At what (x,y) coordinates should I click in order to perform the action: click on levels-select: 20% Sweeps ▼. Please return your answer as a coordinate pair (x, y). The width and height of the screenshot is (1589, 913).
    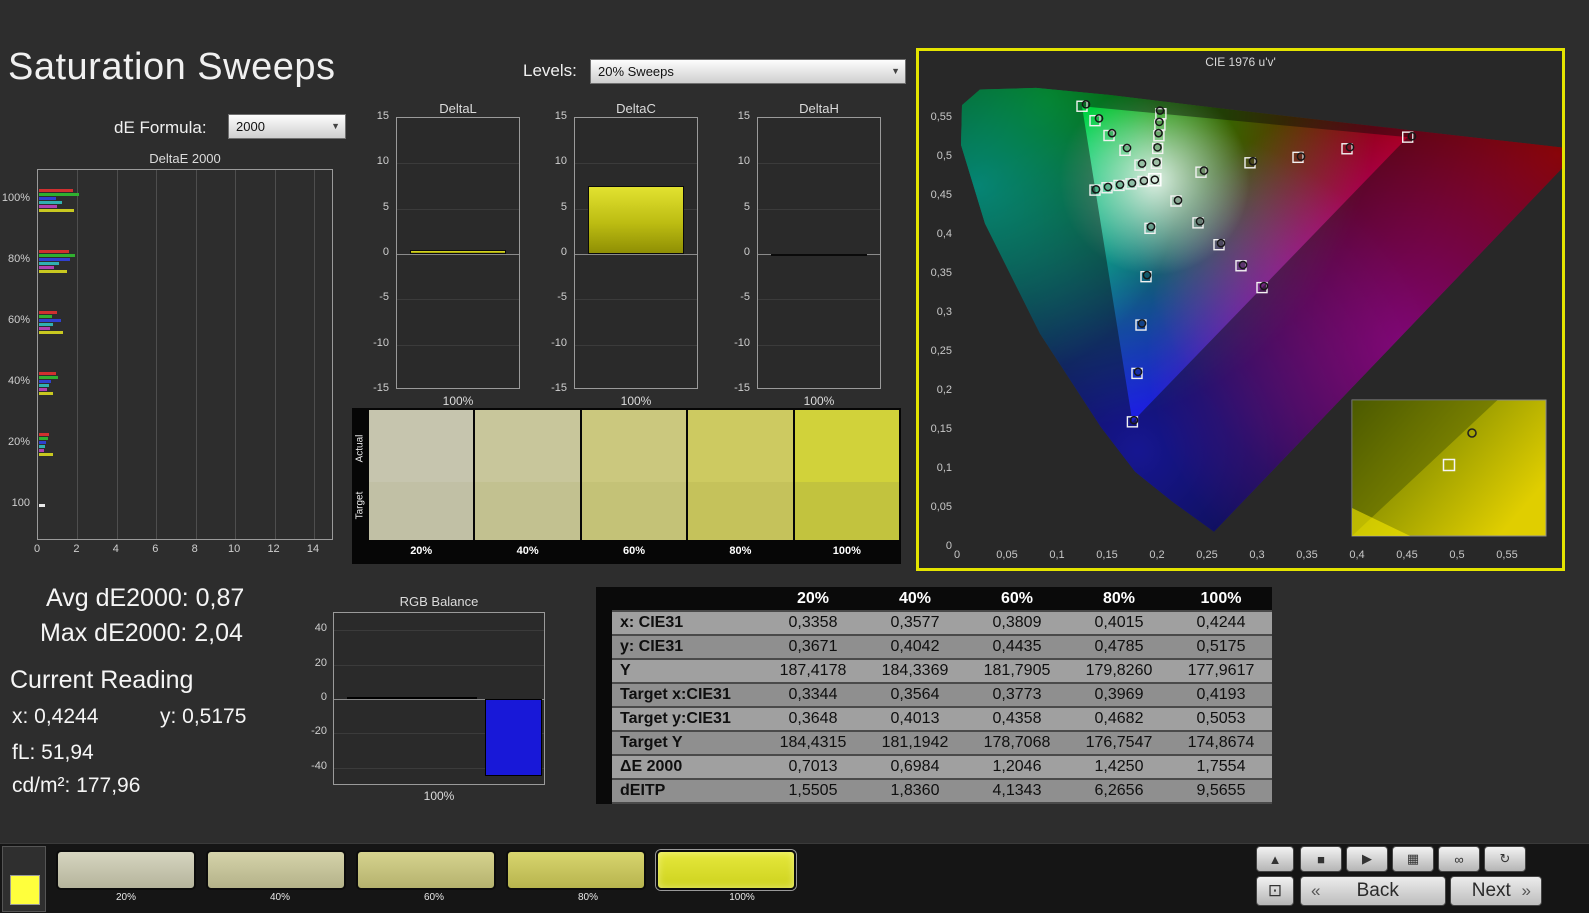
    Looking at the image, I should click on (748, 71).